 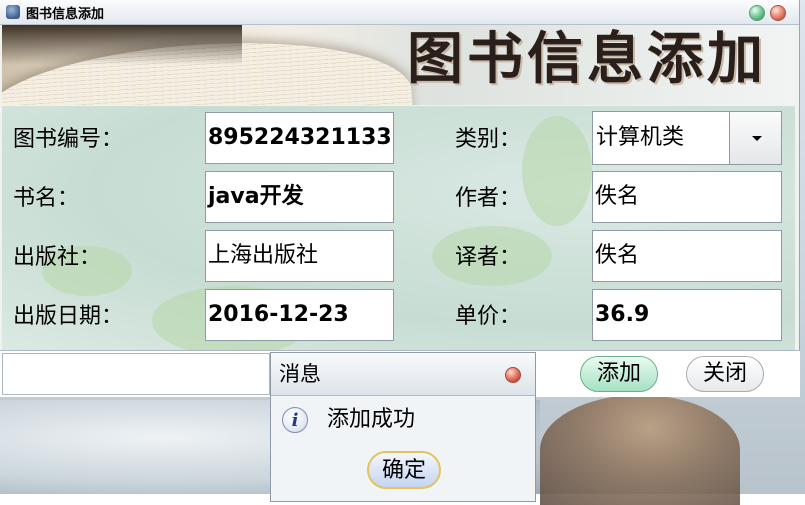 I want to click on banner-shadow, so click(x=122, y=45).